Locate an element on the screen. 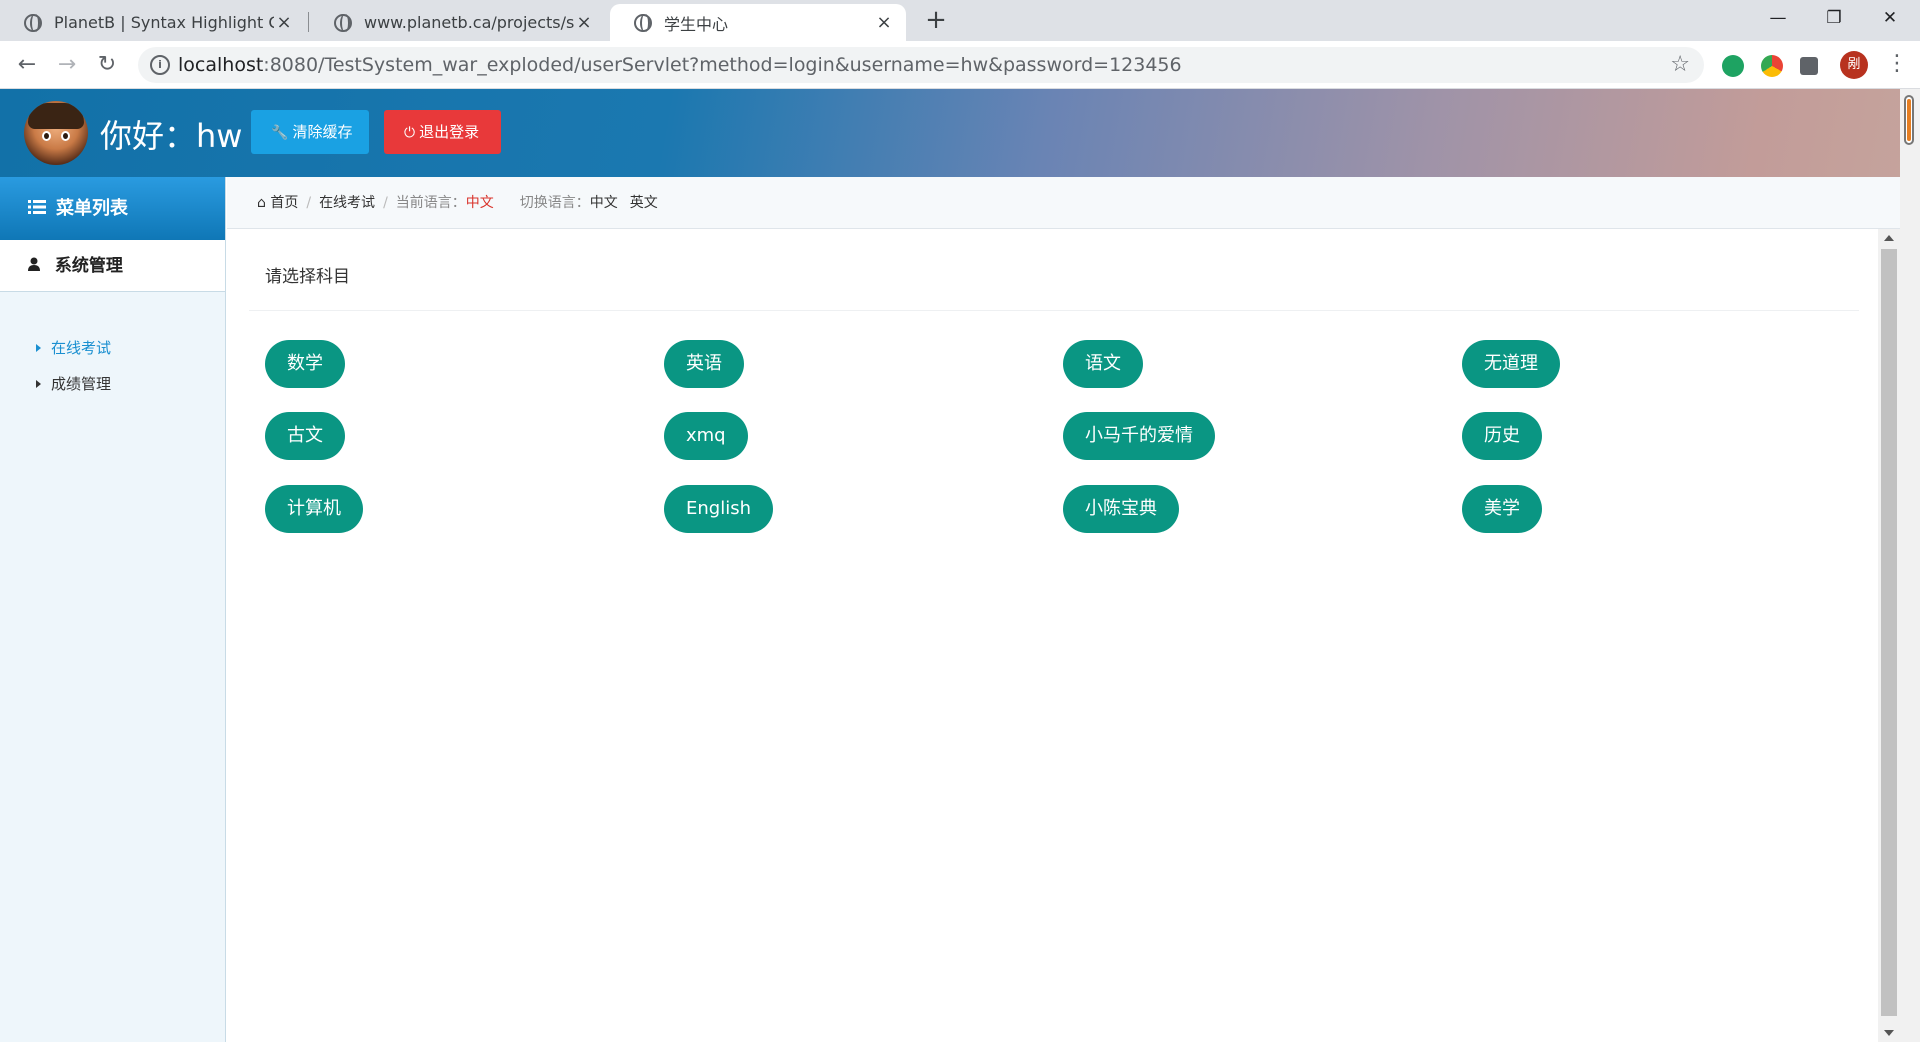  subject-button: 古文 is located at coordinates (305, 436).